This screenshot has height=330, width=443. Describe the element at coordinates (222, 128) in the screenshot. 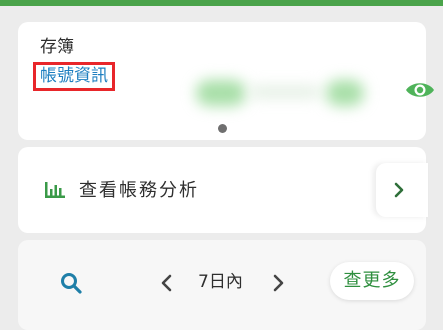

I see `page-indicator-dot` at that location.